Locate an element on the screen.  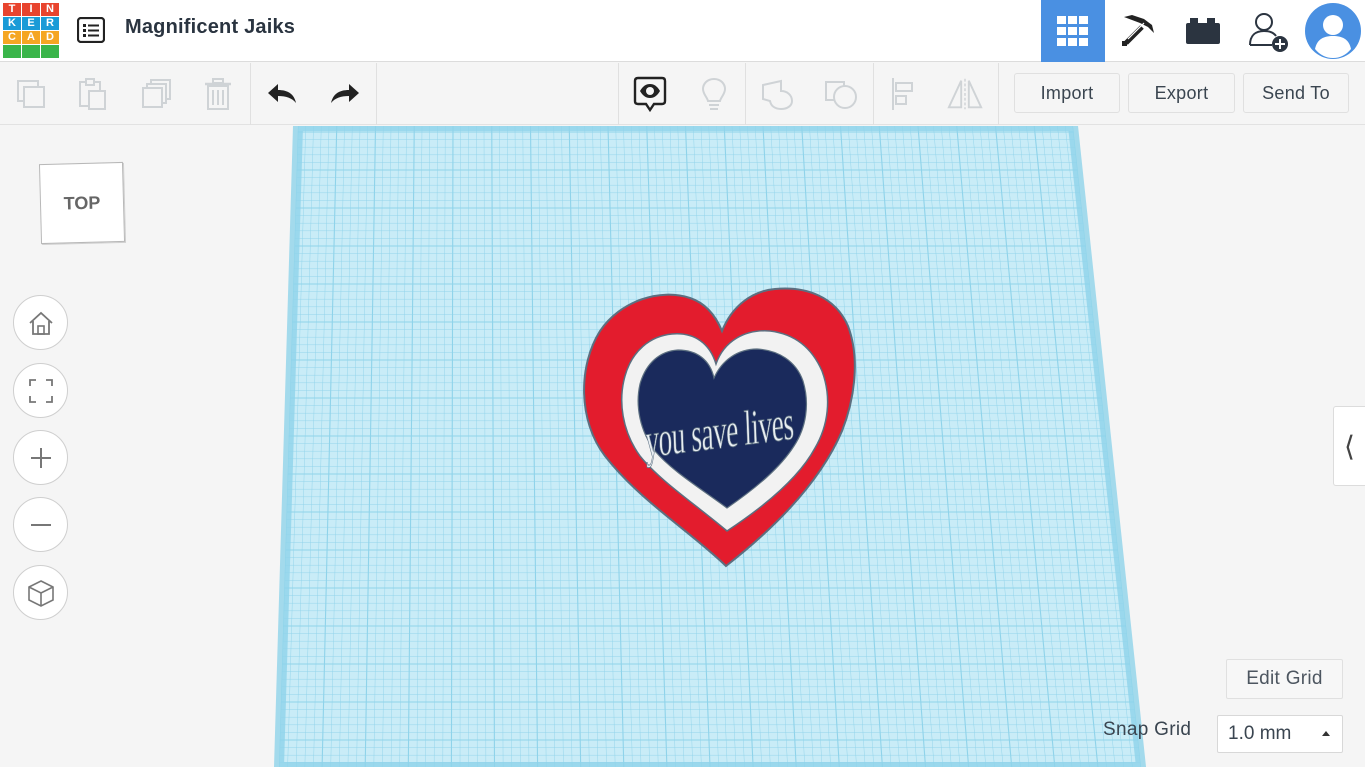
shapes-panel-toggle: ⟨ is located at coordinates (1349, 446).